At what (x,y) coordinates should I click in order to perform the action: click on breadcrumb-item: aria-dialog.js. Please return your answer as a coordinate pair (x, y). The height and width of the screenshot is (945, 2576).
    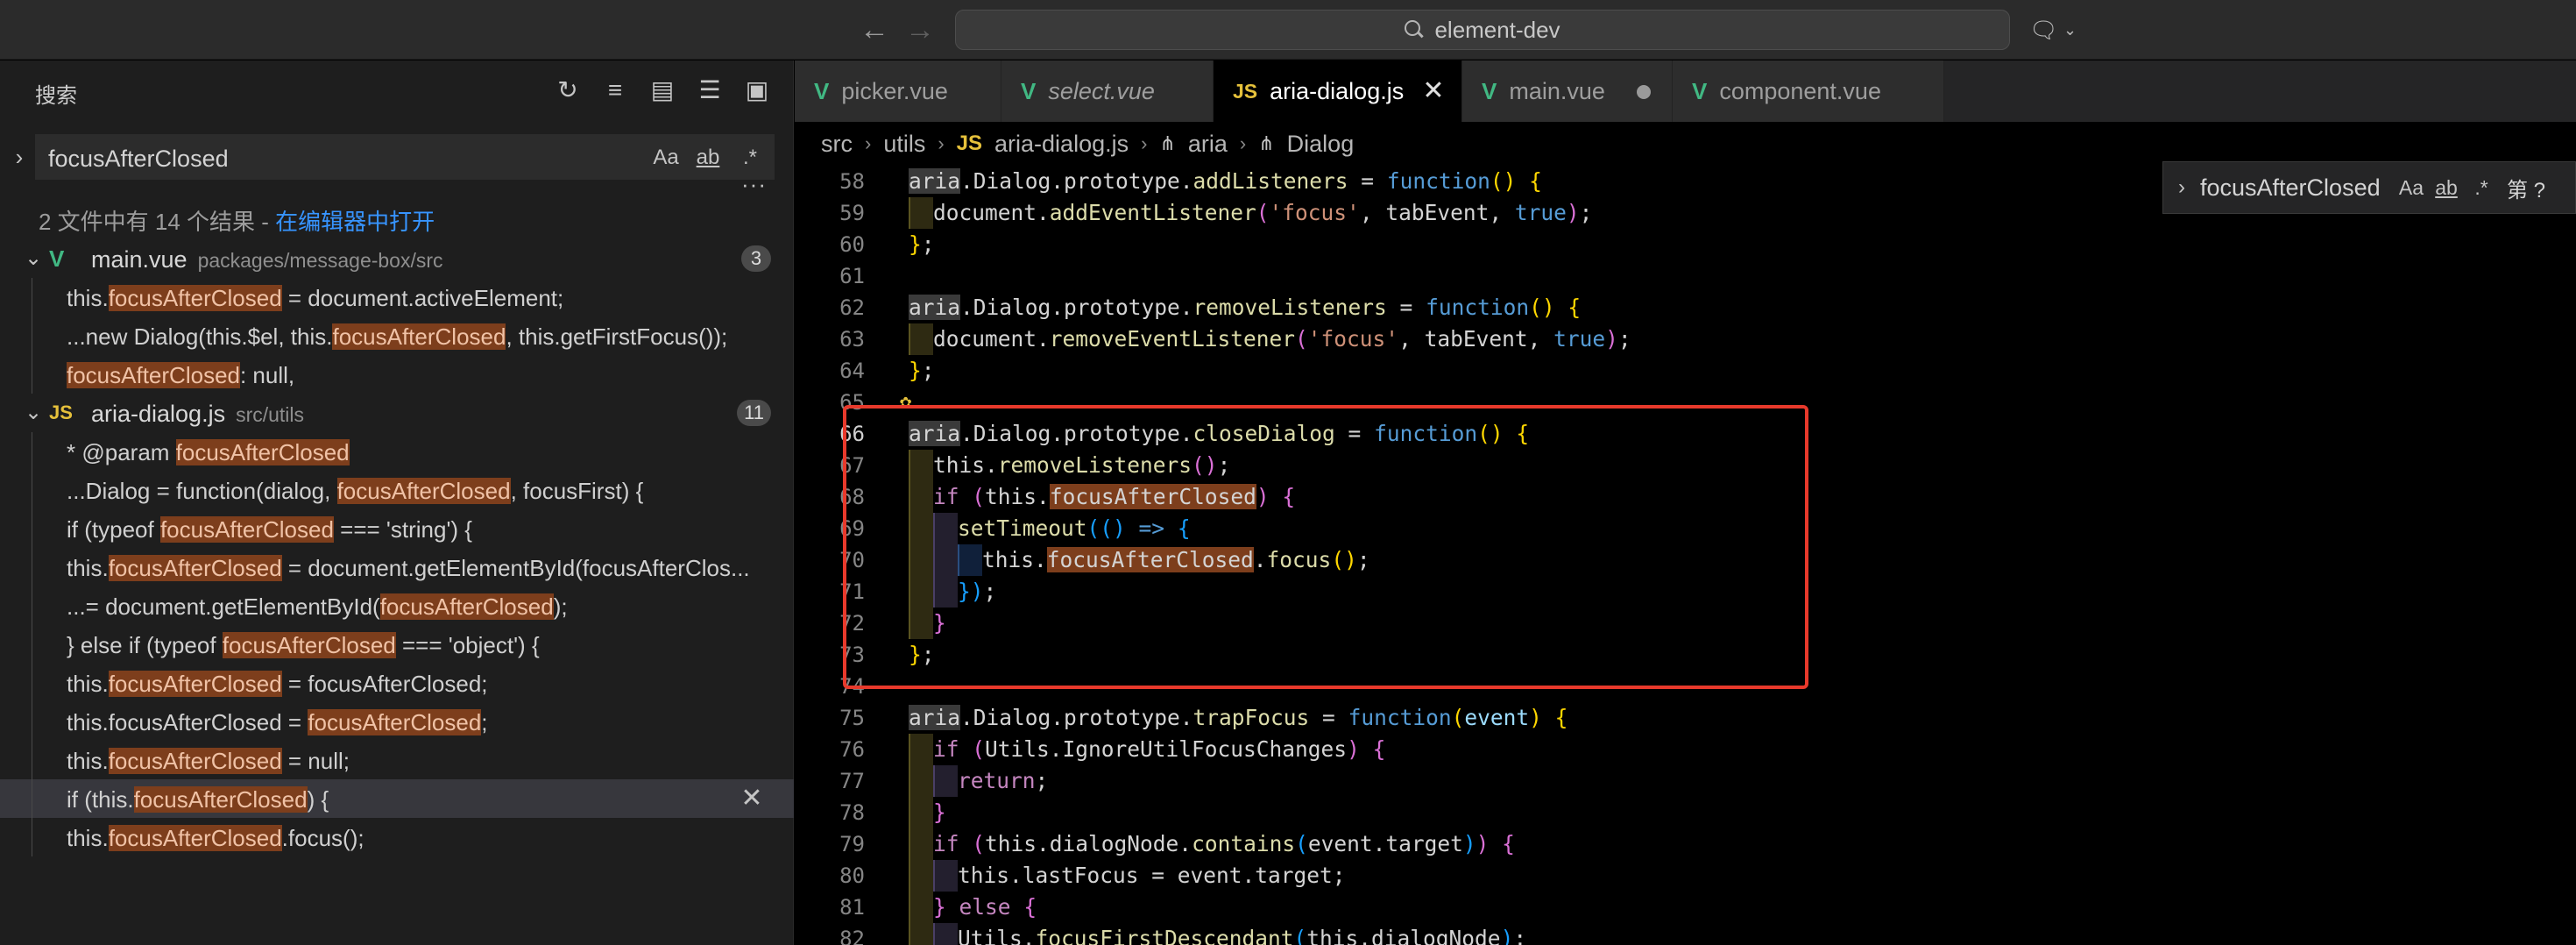
    Looking at the image, I should click on (1061, 144).